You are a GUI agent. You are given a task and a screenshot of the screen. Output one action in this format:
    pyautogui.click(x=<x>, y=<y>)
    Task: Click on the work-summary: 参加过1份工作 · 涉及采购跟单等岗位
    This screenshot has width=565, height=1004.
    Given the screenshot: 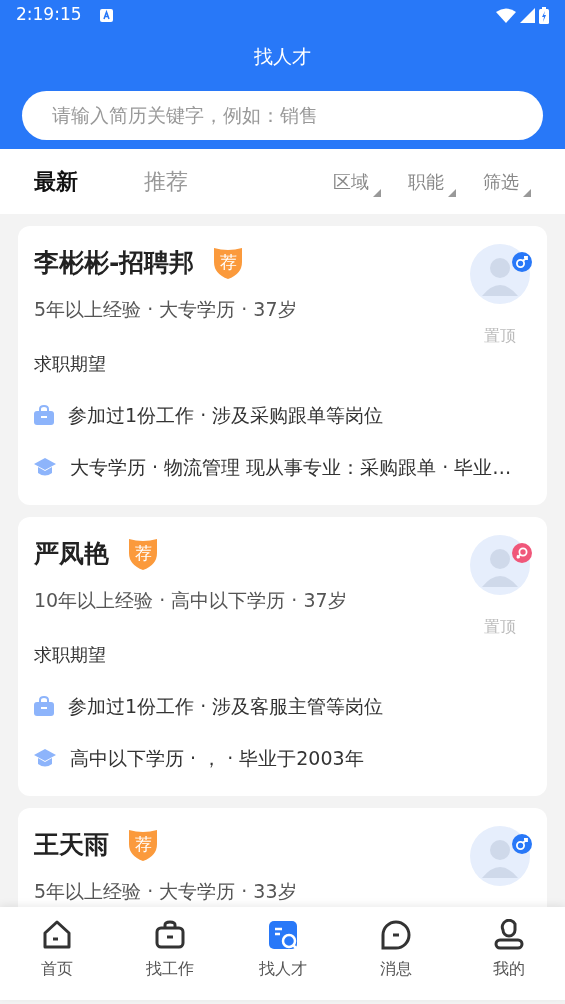 What is the action you would take?
    pyautogui.click(x=226, y=415)
    